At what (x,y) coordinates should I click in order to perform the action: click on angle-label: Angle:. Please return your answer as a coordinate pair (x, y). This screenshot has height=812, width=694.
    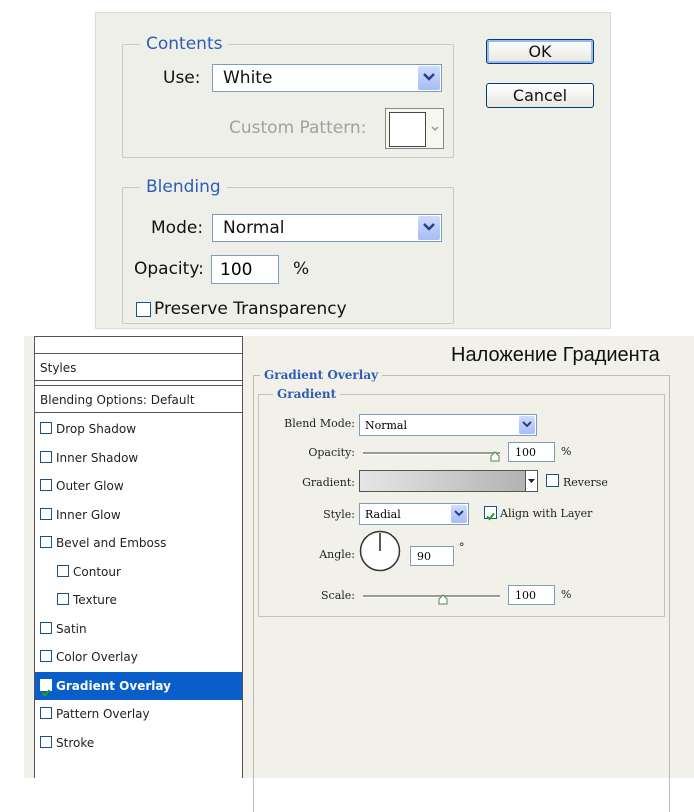
    Looking at the image, I should click on (337, 554).